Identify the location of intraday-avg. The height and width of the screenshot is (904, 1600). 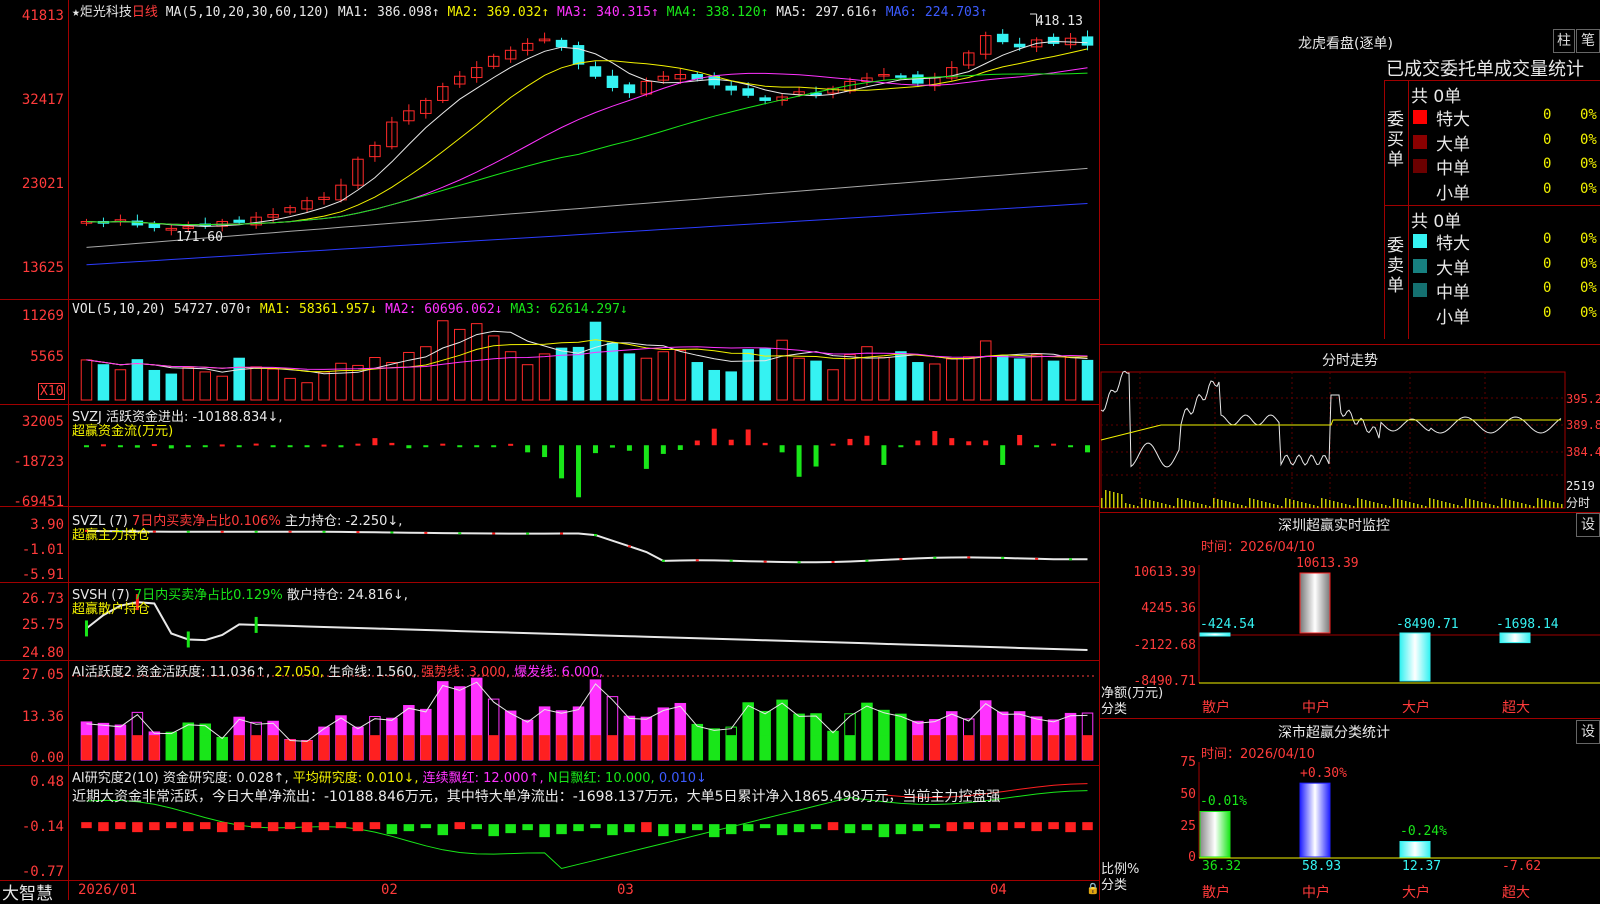
(1330, 430).